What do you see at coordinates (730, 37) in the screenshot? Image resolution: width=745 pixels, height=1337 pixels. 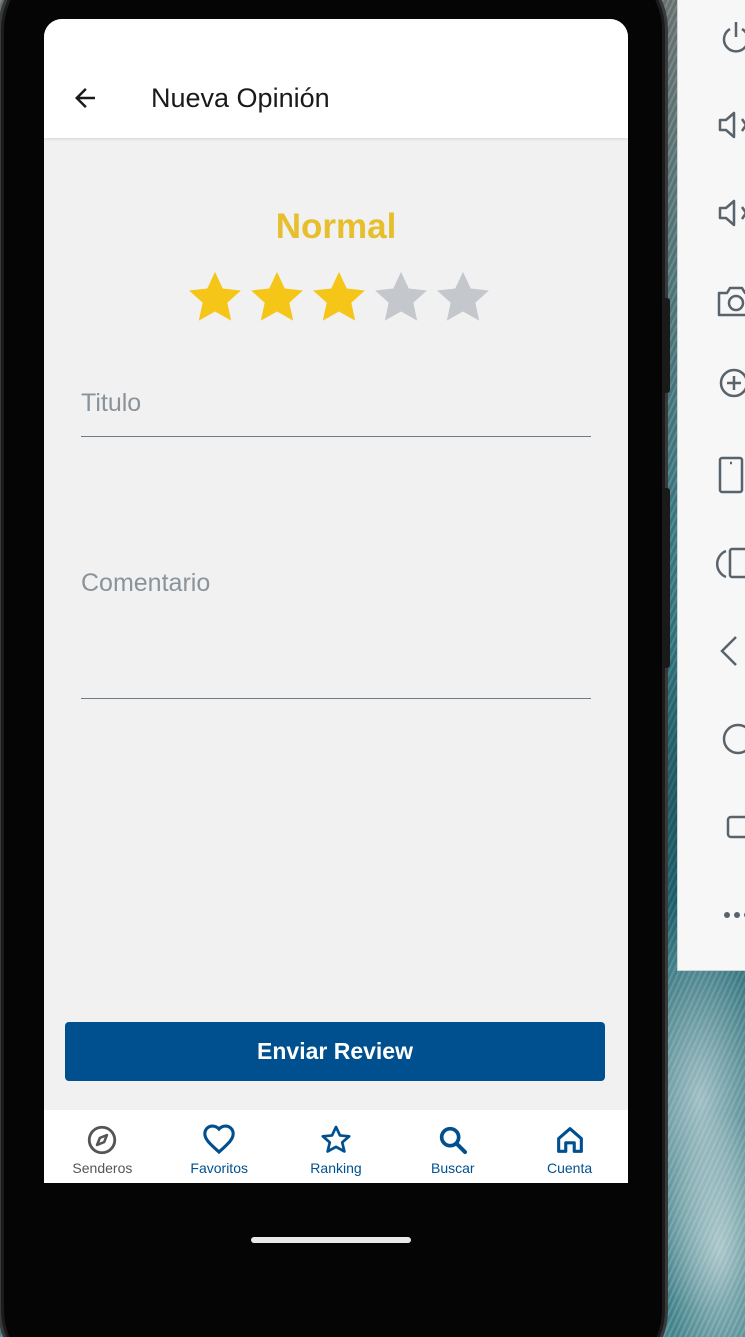 I see `power-icon` at bounding box center [730, 37].